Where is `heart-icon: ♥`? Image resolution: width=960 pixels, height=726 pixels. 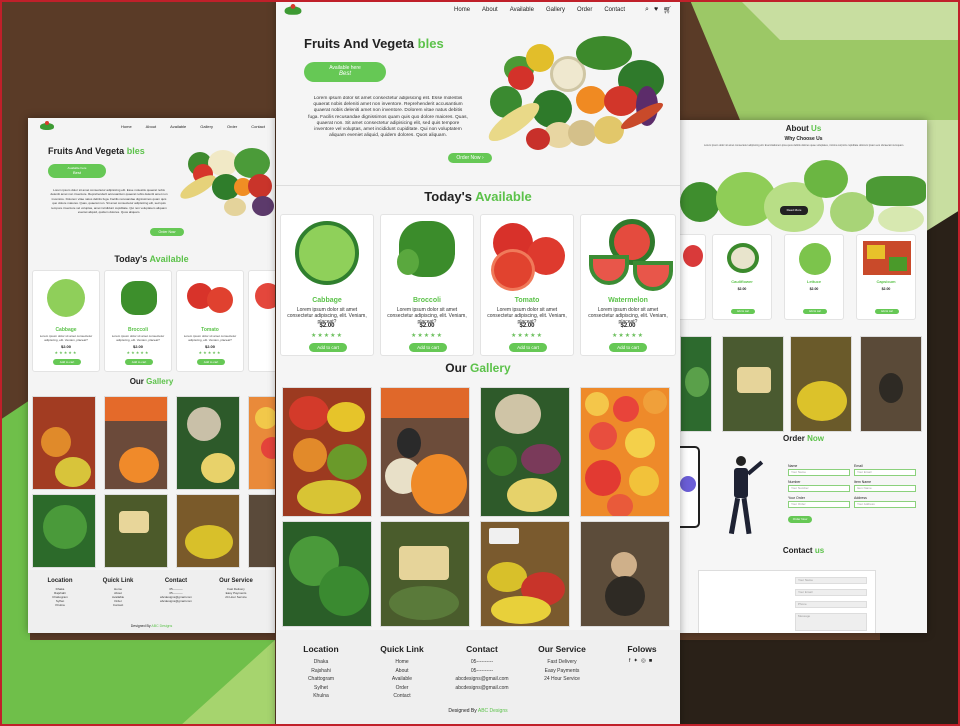
heart-icon: ♥ is located at coordinates (656, 10).